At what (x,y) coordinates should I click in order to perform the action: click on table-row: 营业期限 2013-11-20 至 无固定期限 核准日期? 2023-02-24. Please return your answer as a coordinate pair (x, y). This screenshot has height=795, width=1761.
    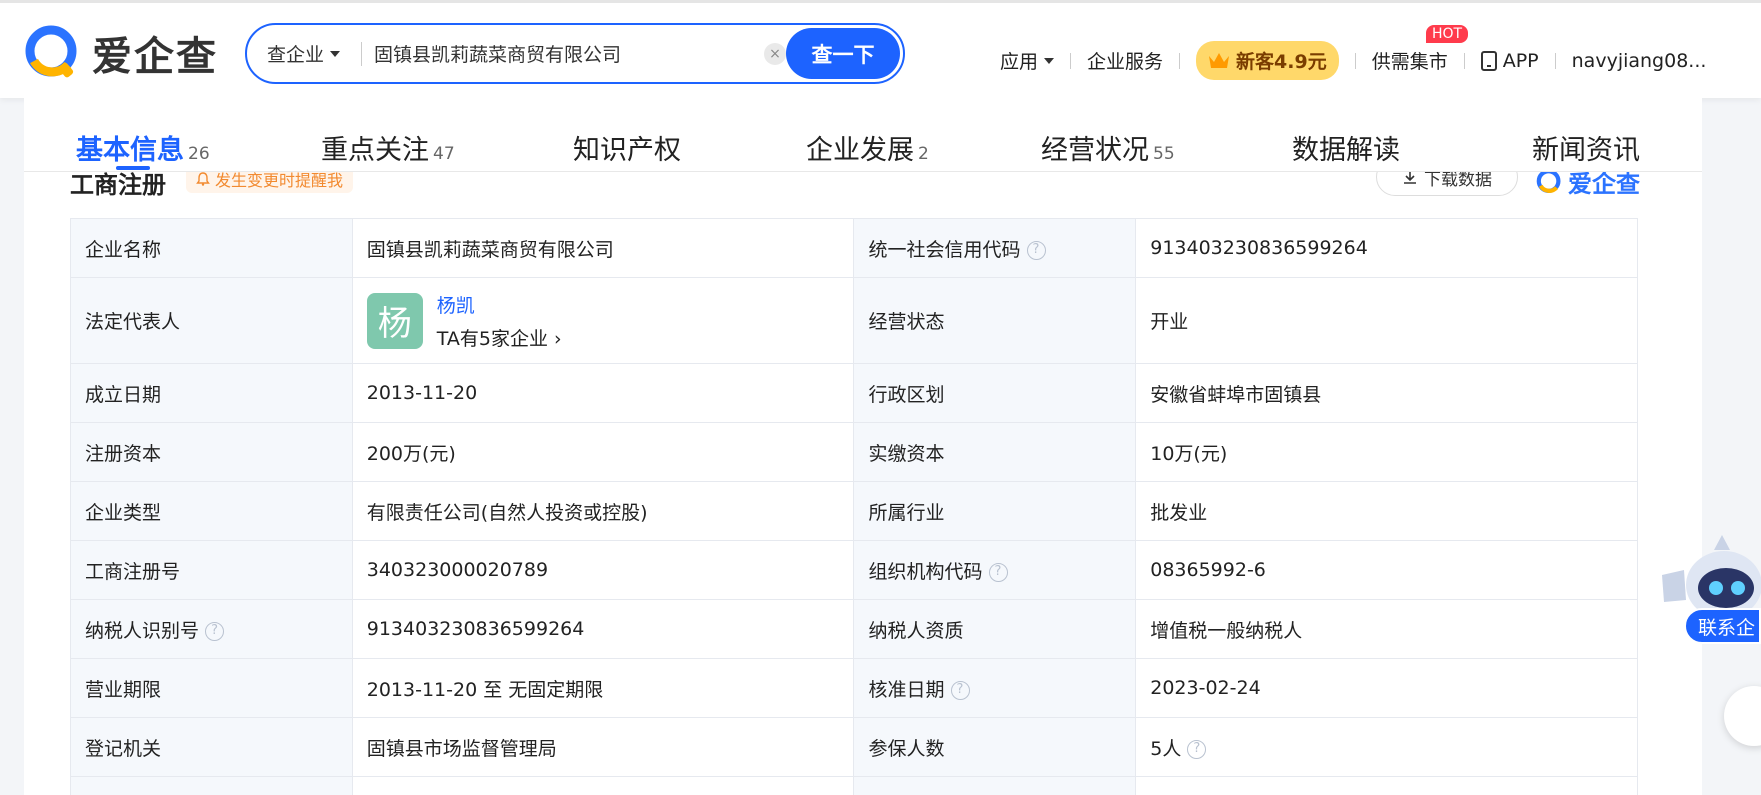
    Looking at the image, I should click on (854, 688).